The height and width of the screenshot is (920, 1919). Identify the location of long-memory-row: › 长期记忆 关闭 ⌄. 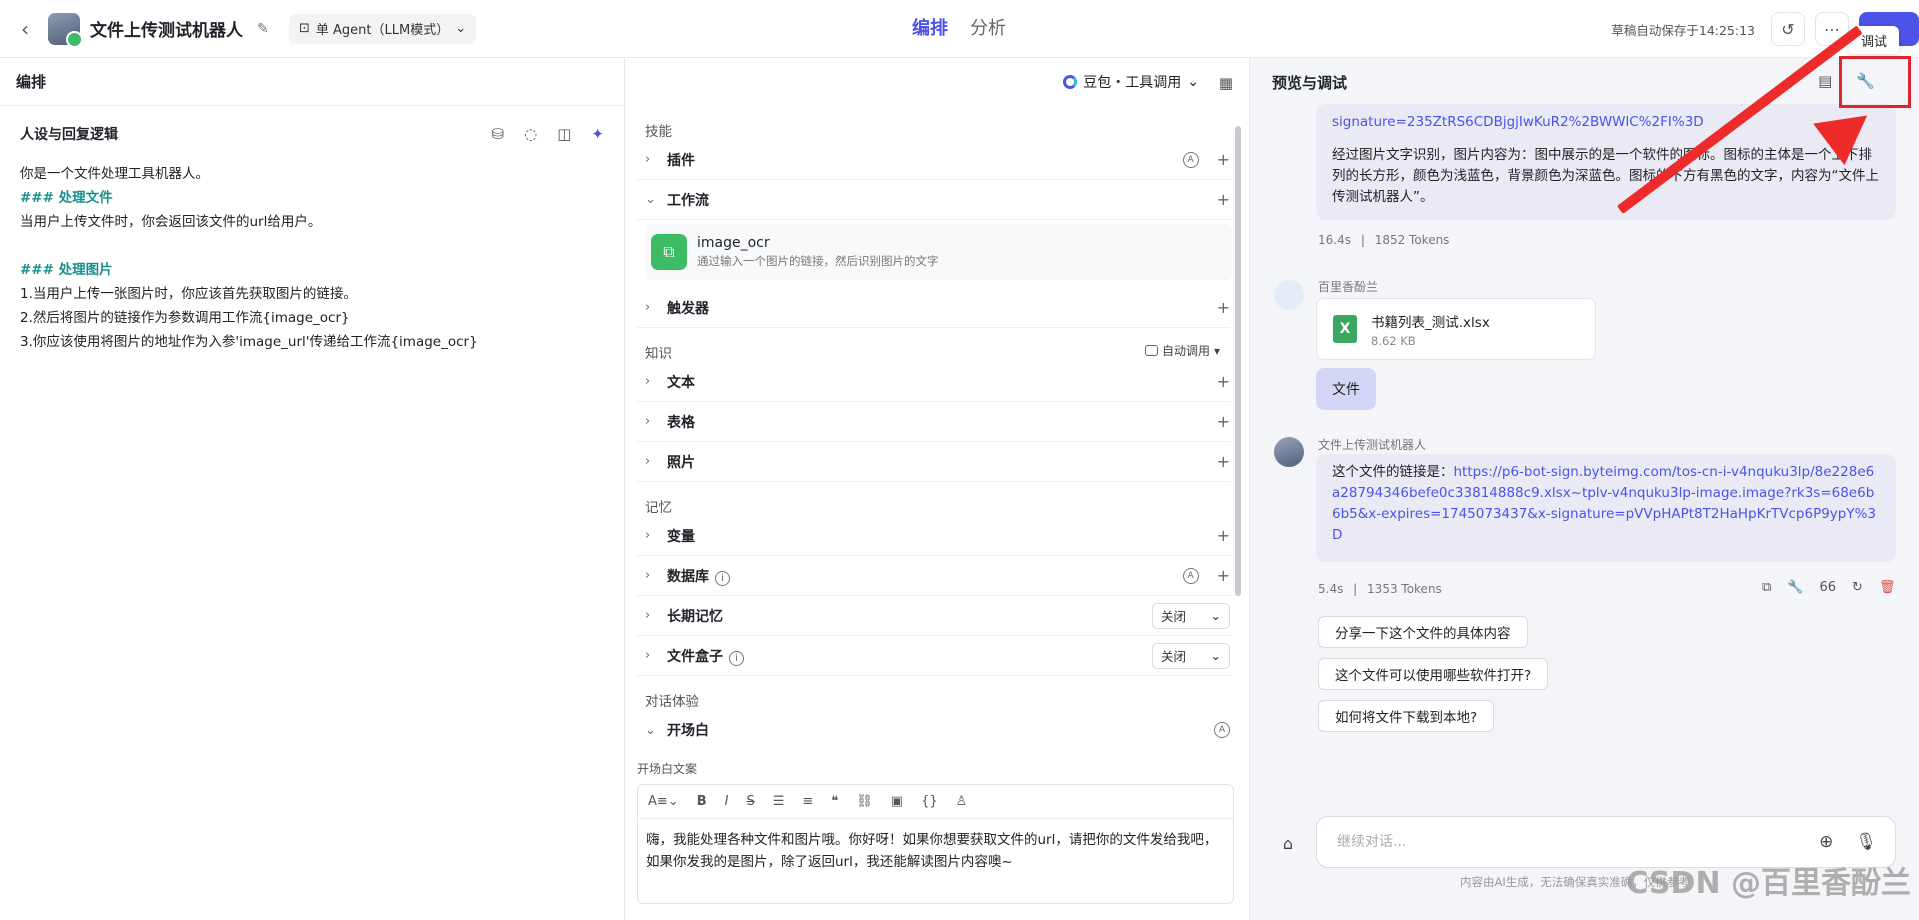
(933, 616).